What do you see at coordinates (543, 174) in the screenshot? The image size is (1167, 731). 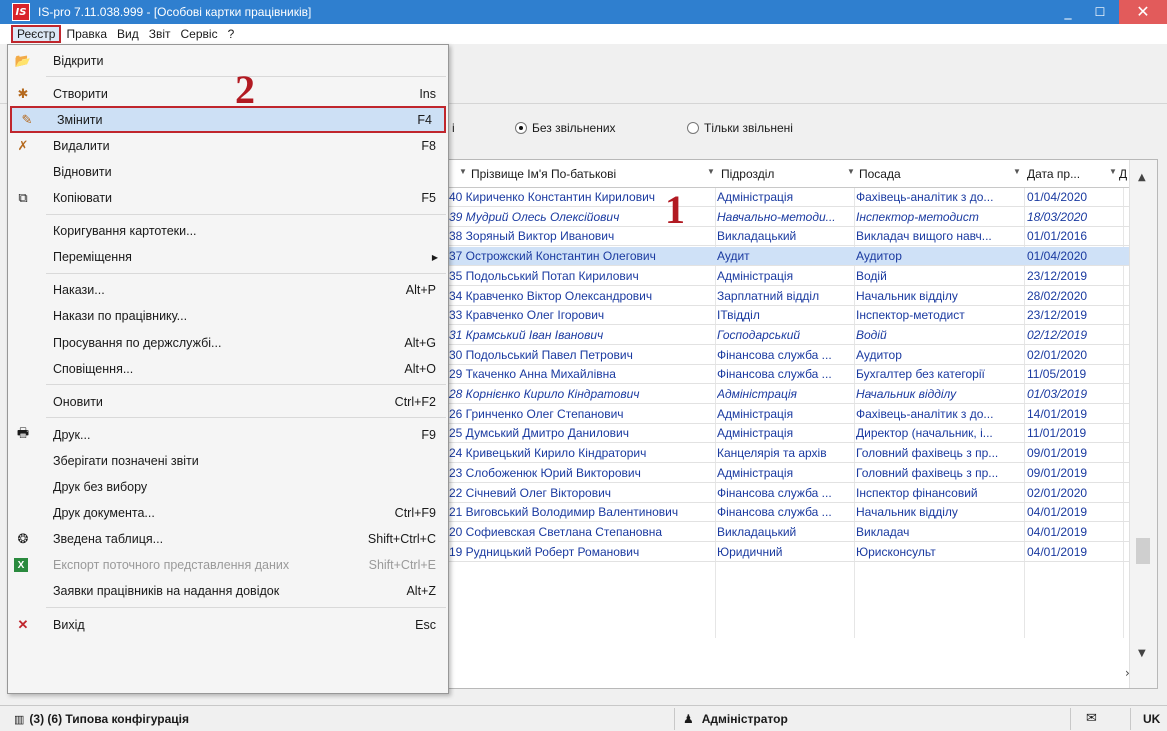 I see `column-header-name: Прізвище Ім'я По-батькові` at bounding box center [543, 174].